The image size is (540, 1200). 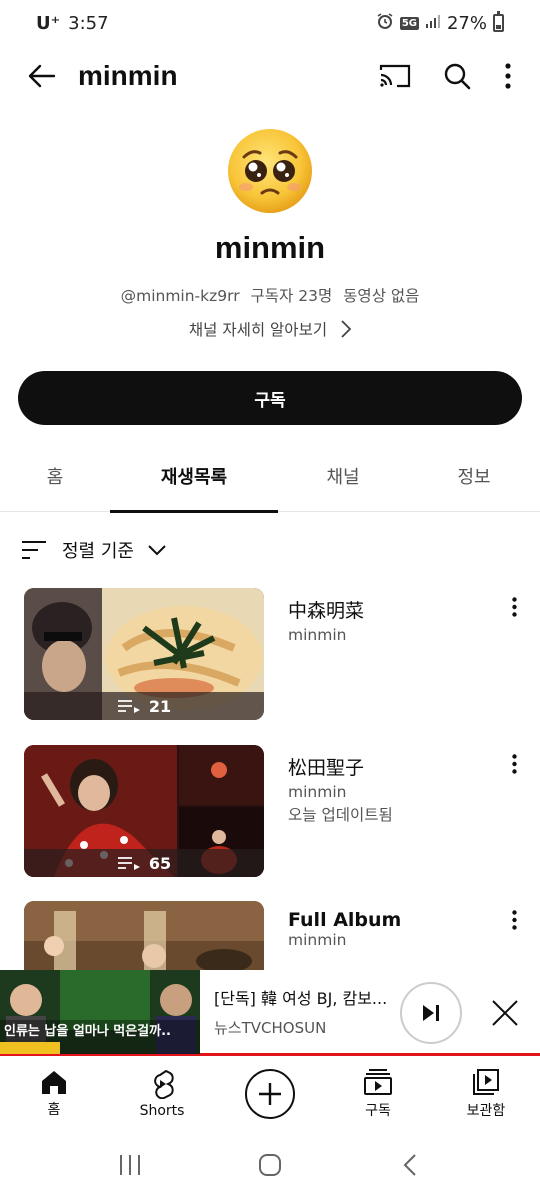 I want to click on nav-subscriptions: 구독, so click(x=378, y=1094).